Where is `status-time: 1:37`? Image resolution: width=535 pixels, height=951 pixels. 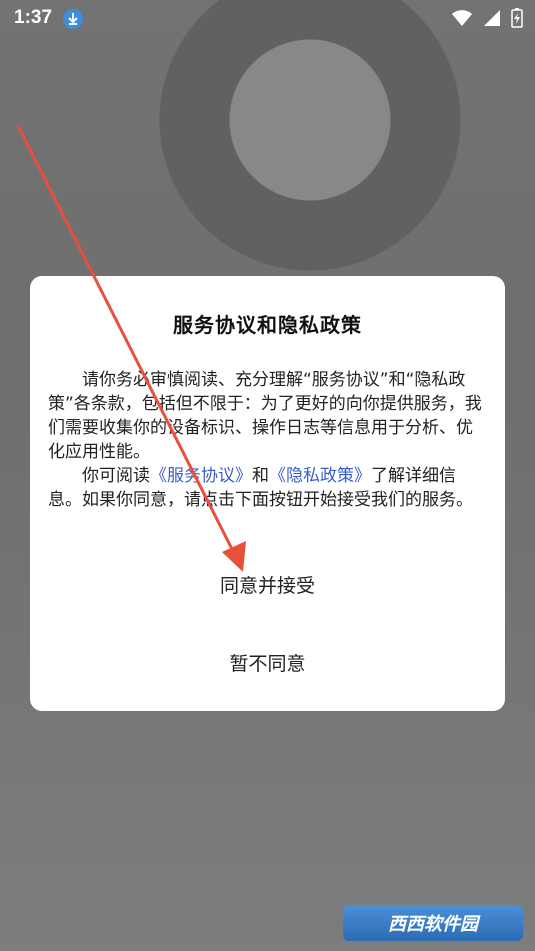
status-time: 1:37 is located at coordinates (33, 17).